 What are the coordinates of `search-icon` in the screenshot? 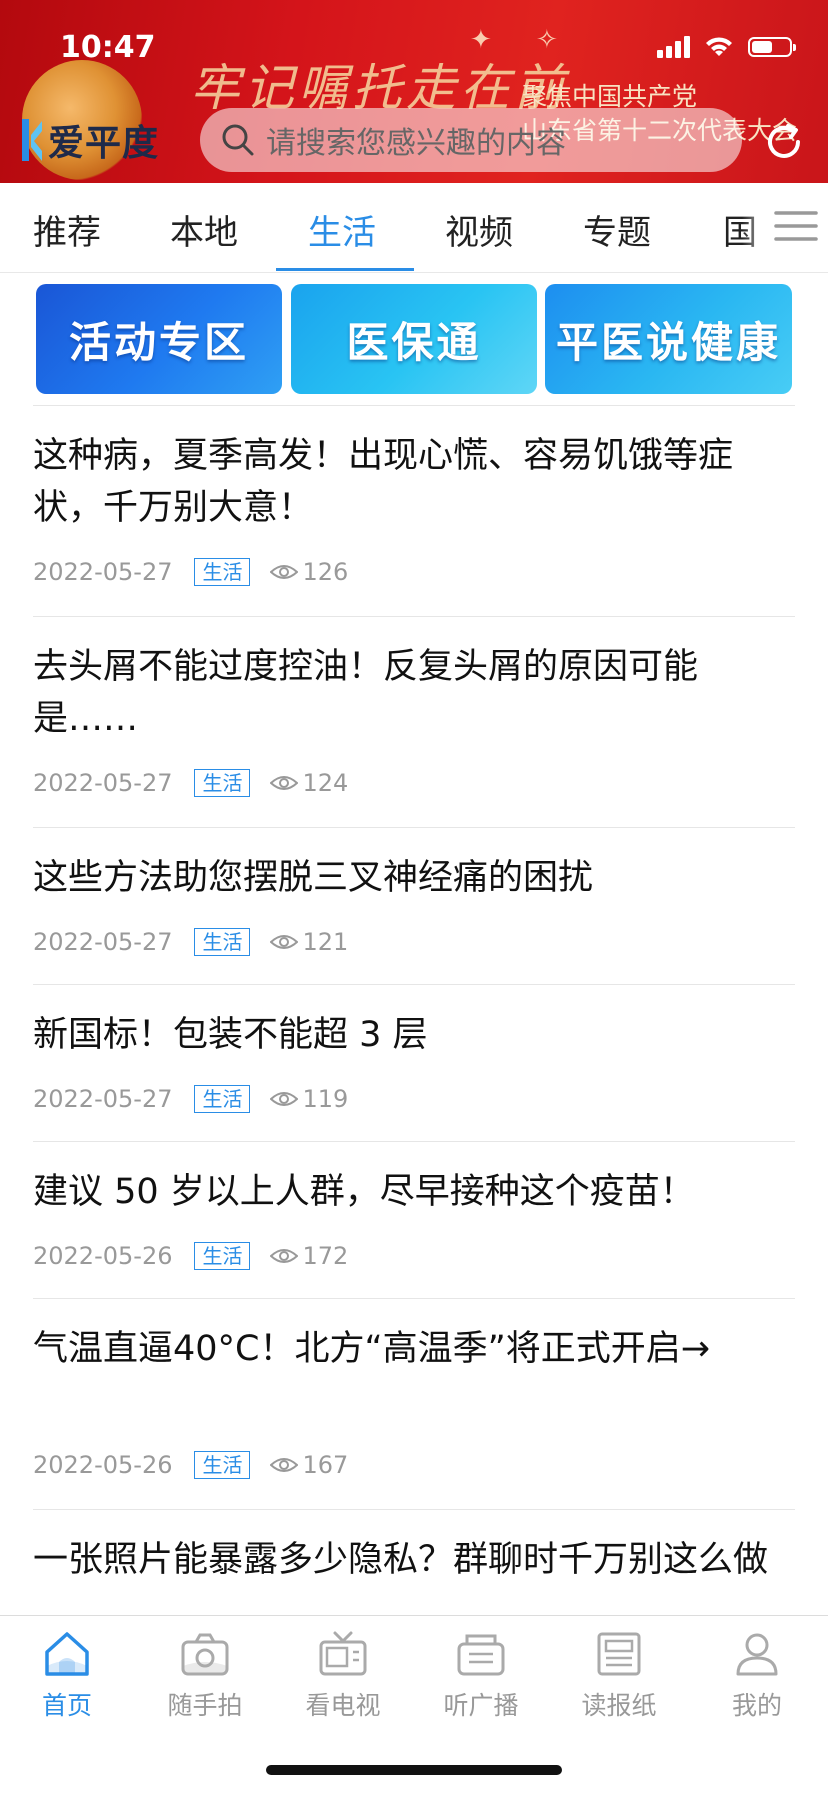 It's located at (238, 140).